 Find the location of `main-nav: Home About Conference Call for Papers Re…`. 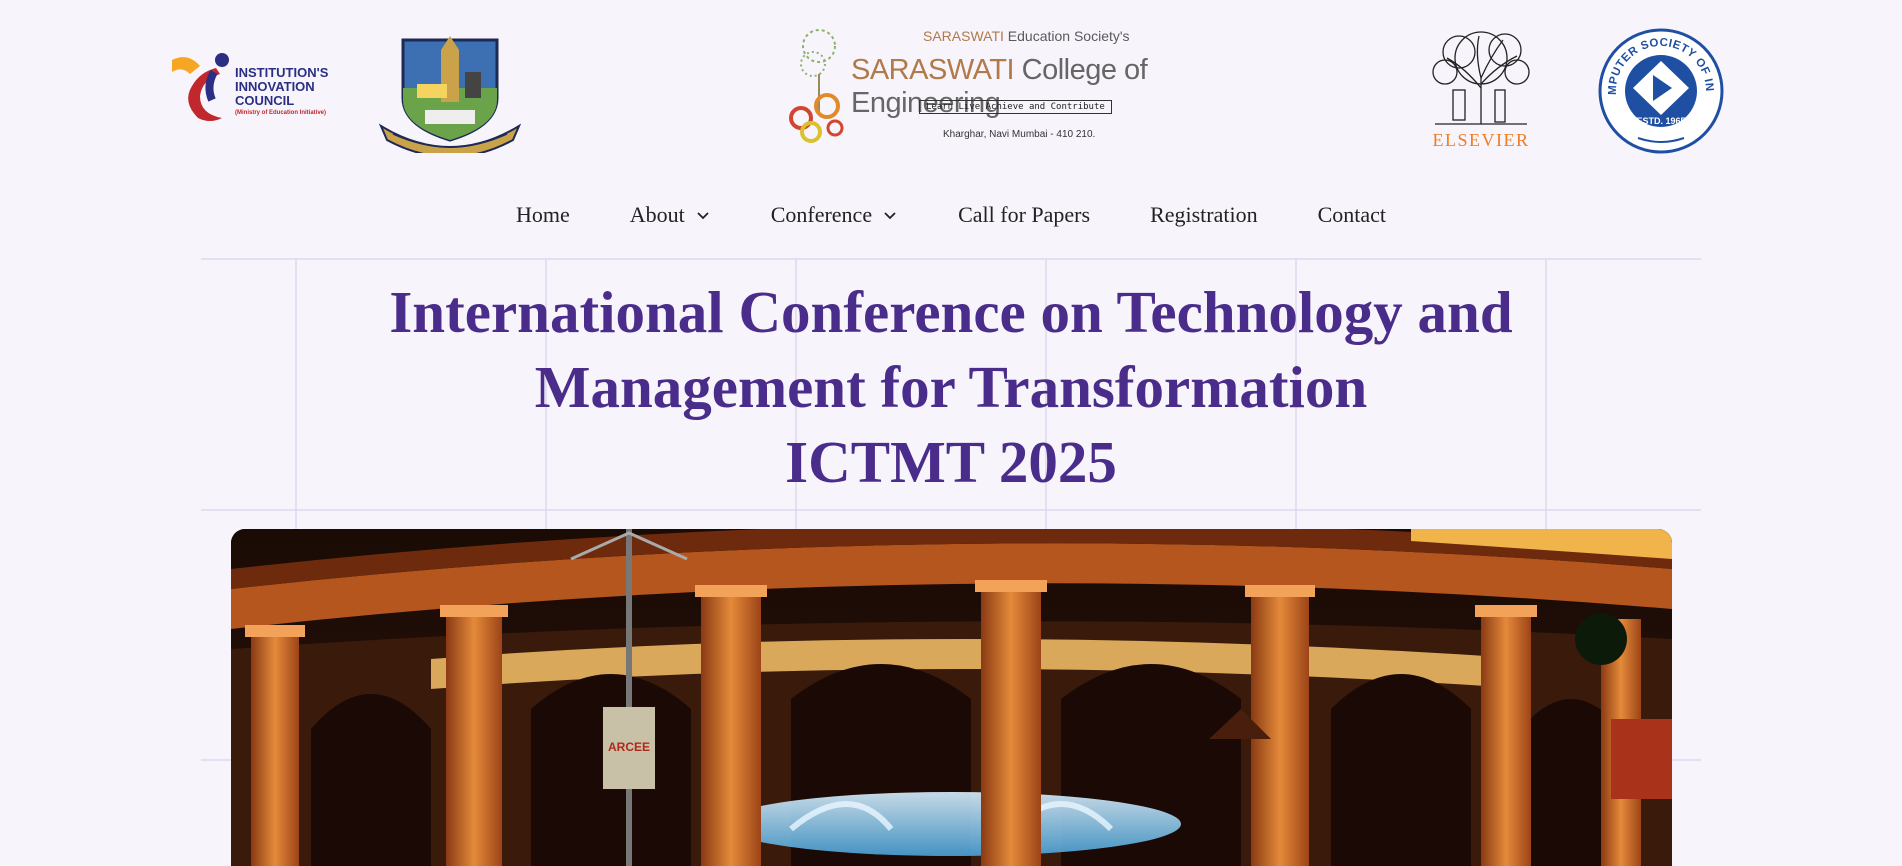

main-nav: Home About Conference Call for Papers Re… is located at coordinates (951, 215).